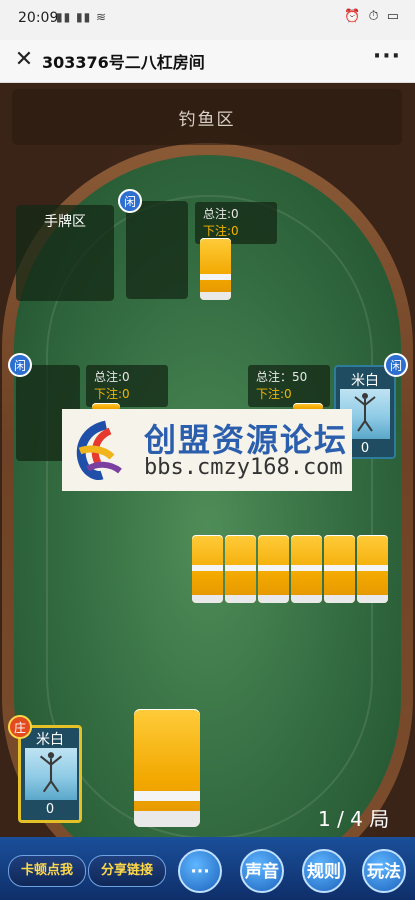 Image resolution: width=415 pixels, height=900 pixels. I want to click on person-icon, so click(51, 772).